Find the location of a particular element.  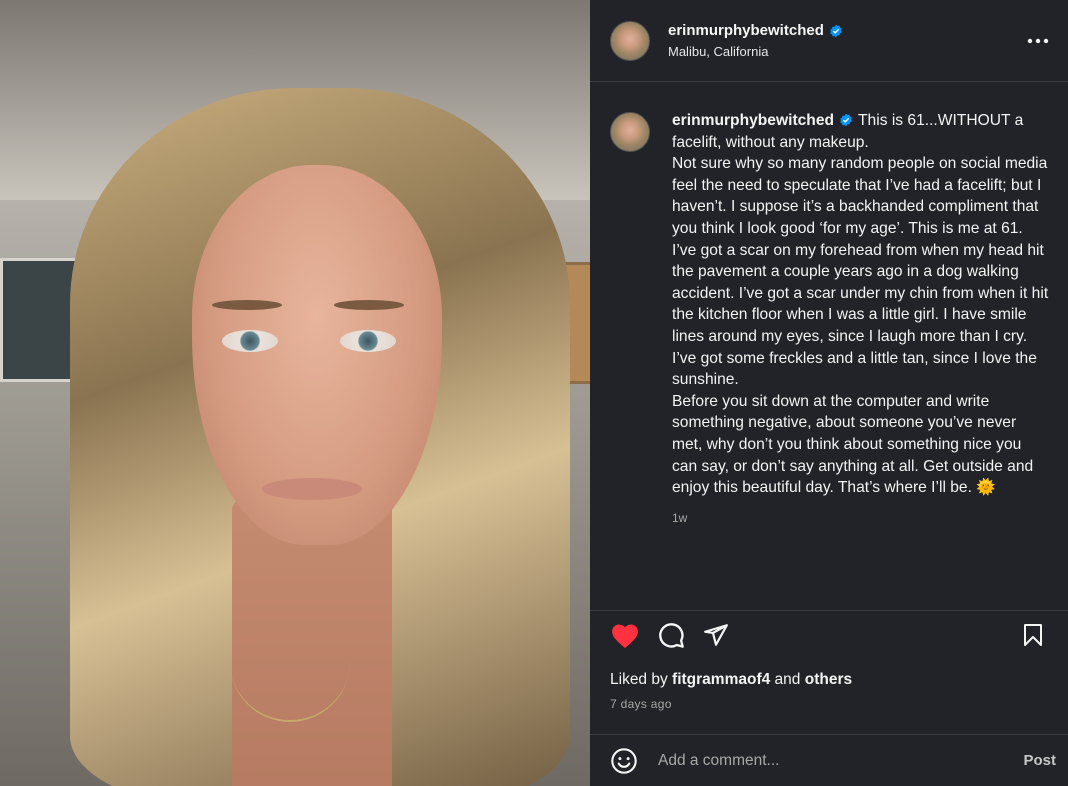

share-icon is located at coordinates (716, 635).